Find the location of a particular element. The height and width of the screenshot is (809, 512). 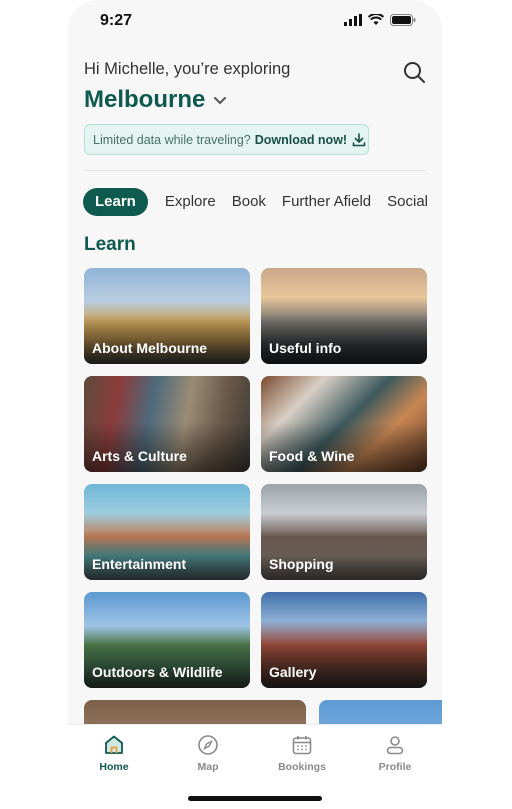

card-label: Entertainment is located at coordinates (139, 564).